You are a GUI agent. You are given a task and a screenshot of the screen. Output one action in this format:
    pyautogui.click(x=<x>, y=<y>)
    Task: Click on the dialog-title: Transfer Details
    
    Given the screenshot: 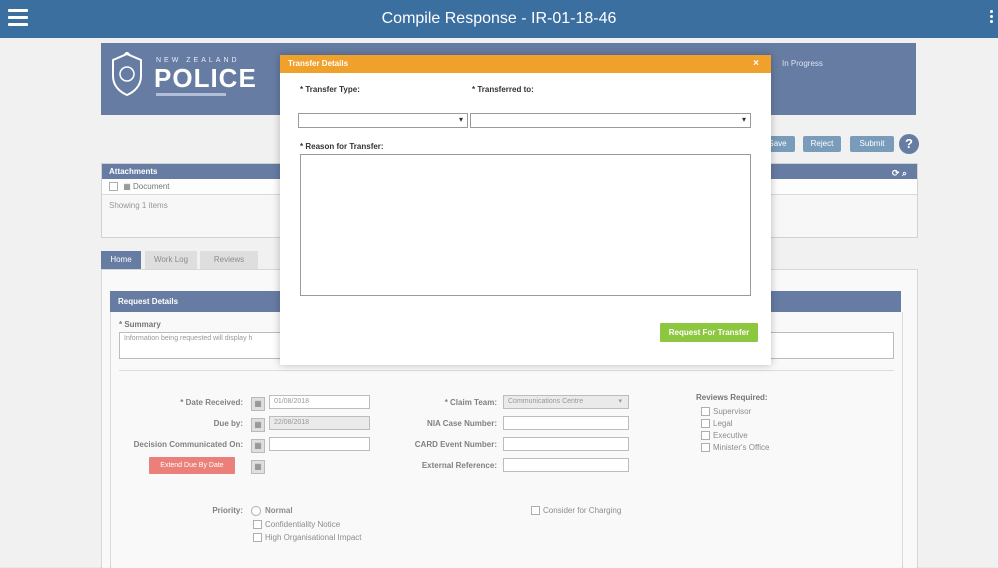 What is the action you would take?
    pyautogui.click(x=525, y=64)
    